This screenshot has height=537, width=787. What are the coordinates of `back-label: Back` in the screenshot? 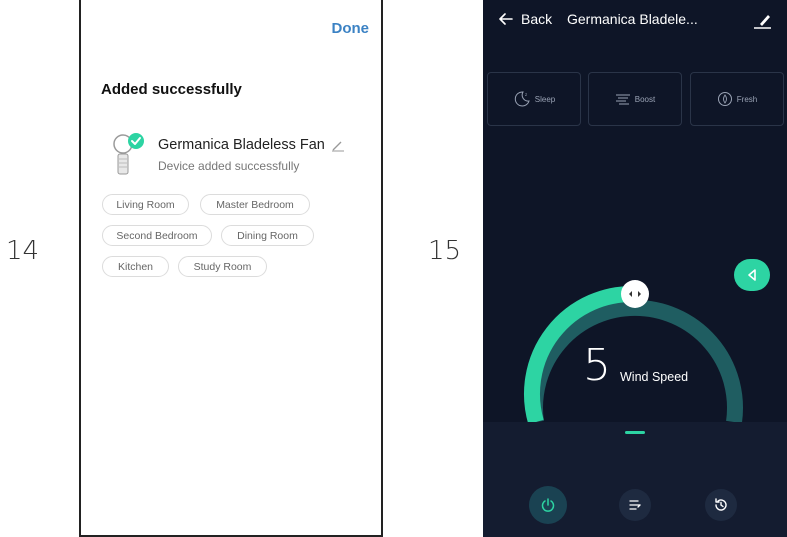 It's located at (537, 19).